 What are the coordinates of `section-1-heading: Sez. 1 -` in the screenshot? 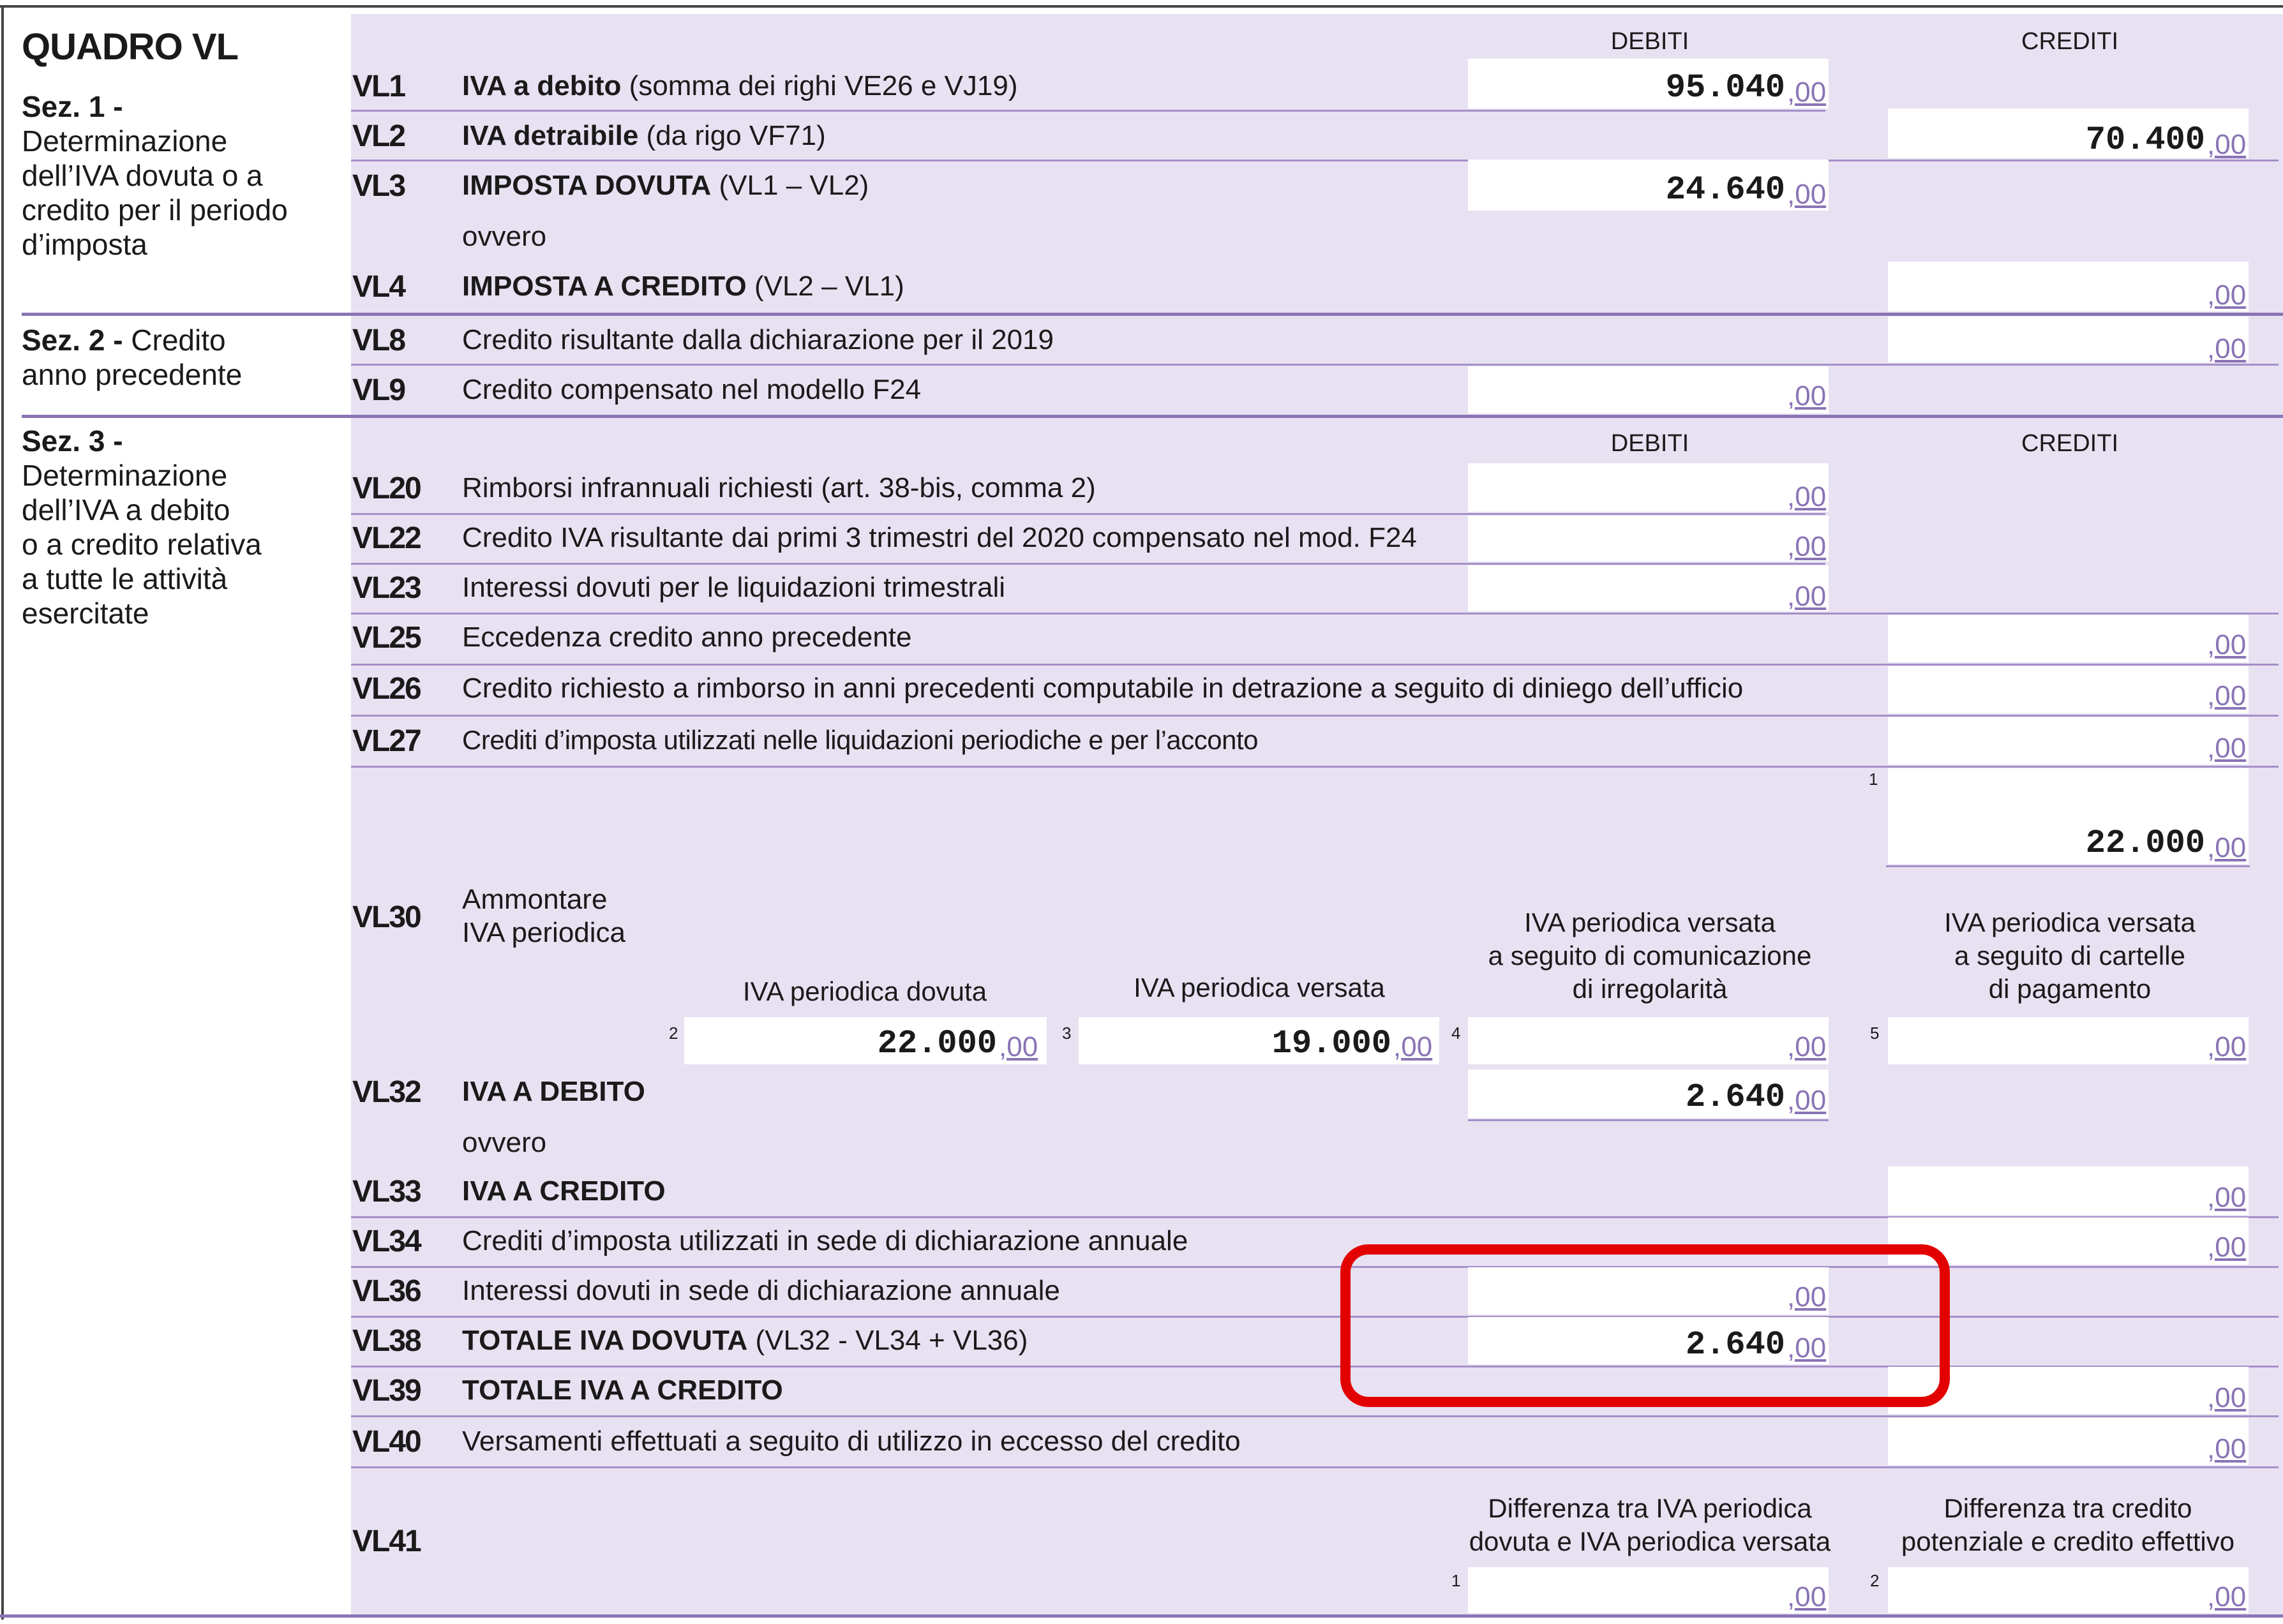 It's located at (72, 106).